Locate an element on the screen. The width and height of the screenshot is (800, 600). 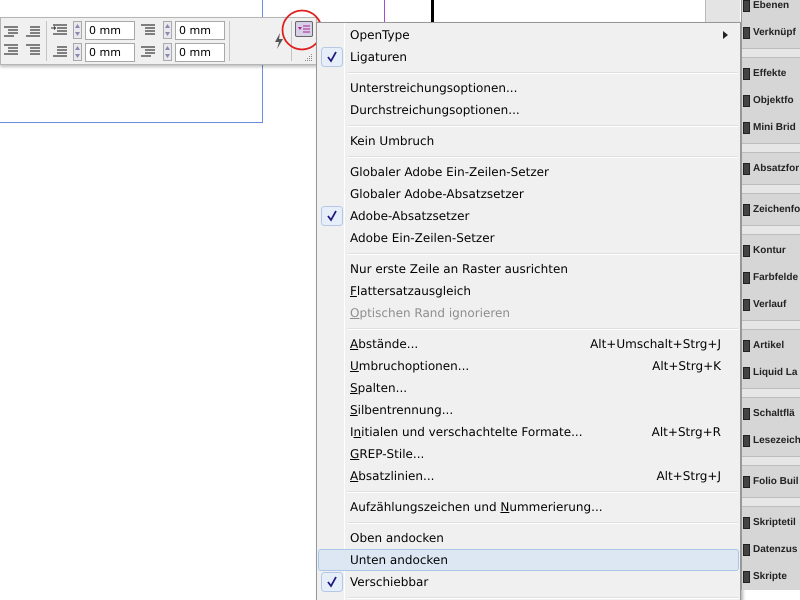
menu-item: Abstände... Alt+Umschalt+Strg+J is located at coordinates (528, 344).